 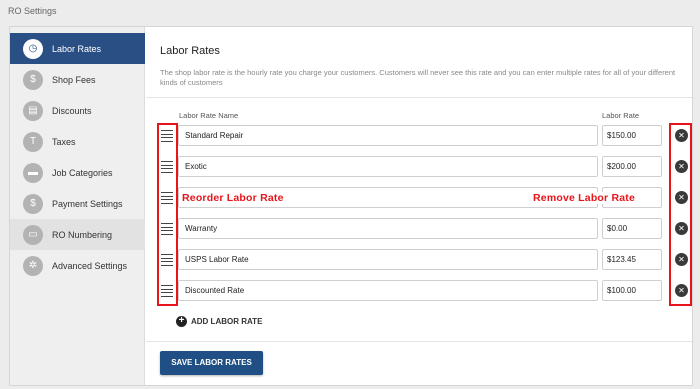 I want to click on sidebar-item-payment-settings: $ Payment Settings, so click(x=77, y=203).